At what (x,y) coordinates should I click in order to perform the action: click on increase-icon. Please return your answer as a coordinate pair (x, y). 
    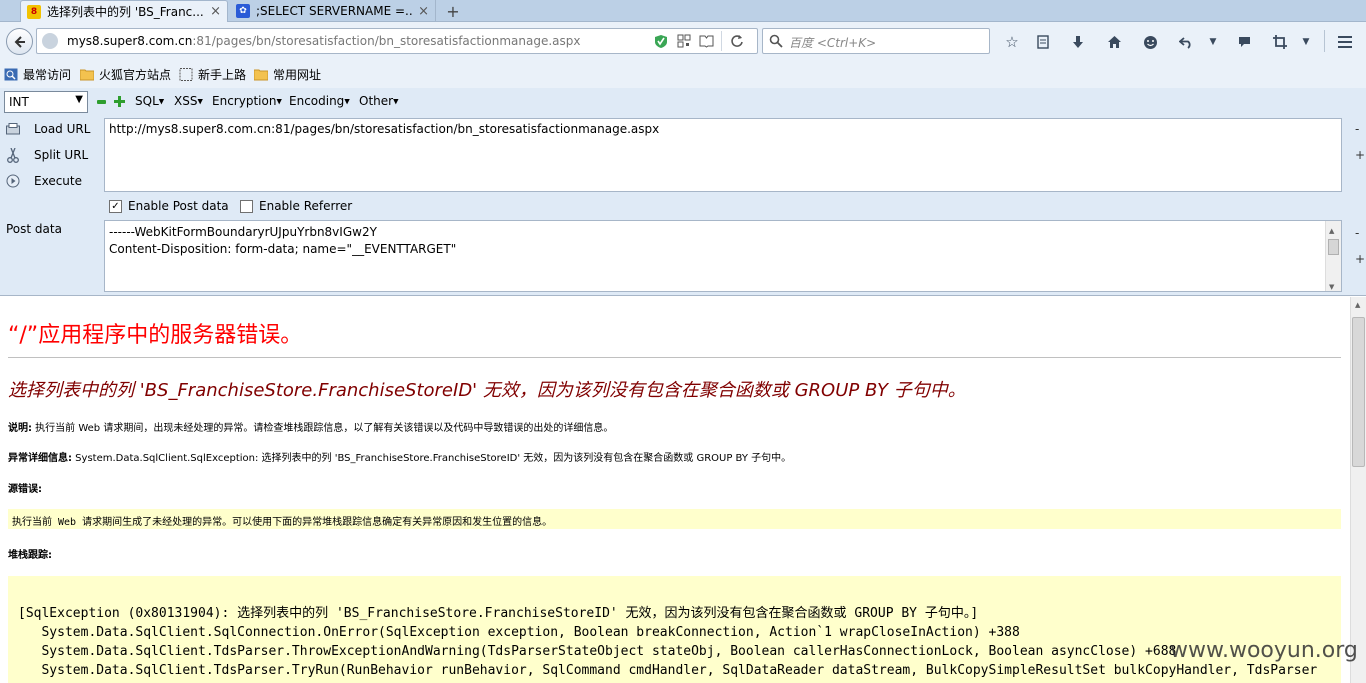
    Looking at the image, I should click on (119, 101).